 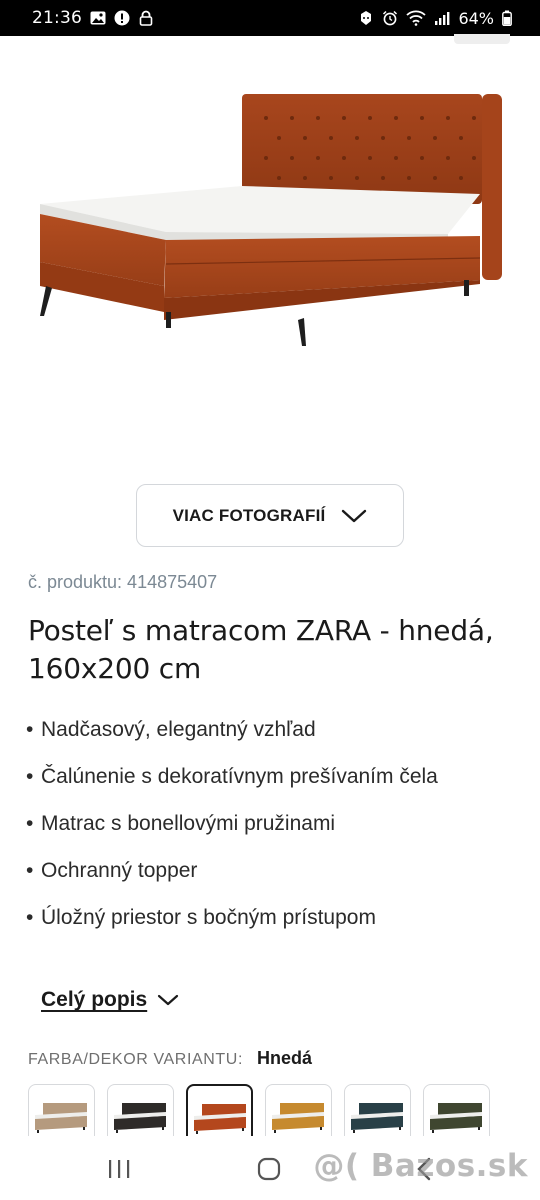 What do you see at coordinates (136, 1059) in the screenshot?
I see `variant-label: FARBA/DEKOR VARIANTU:` at bounding box center [136, 1059].